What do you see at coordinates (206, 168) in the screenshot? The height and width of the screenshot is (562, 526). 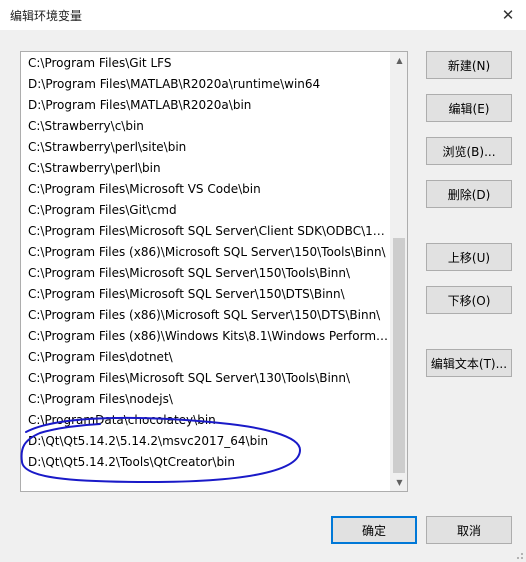 I see `list-item: C:\Strawberry\perl\bin` at bounding box center [206, 168].